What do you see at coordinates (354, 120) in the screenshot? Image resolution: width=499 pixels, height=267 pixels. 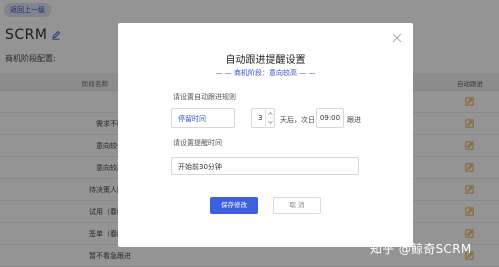 I see `follow-text: 跟进` at bounding box center [354, 120].